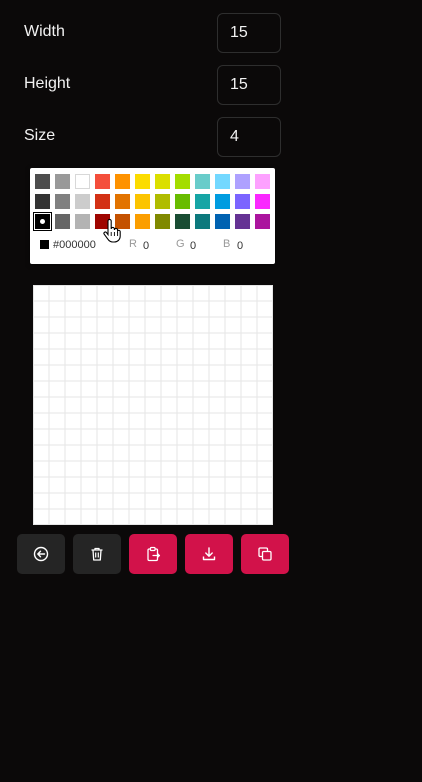 This screenshot has width=422, height=782. Describe the element at coordinates (249, 85) in the screenshot. I see `height-input` at that location.